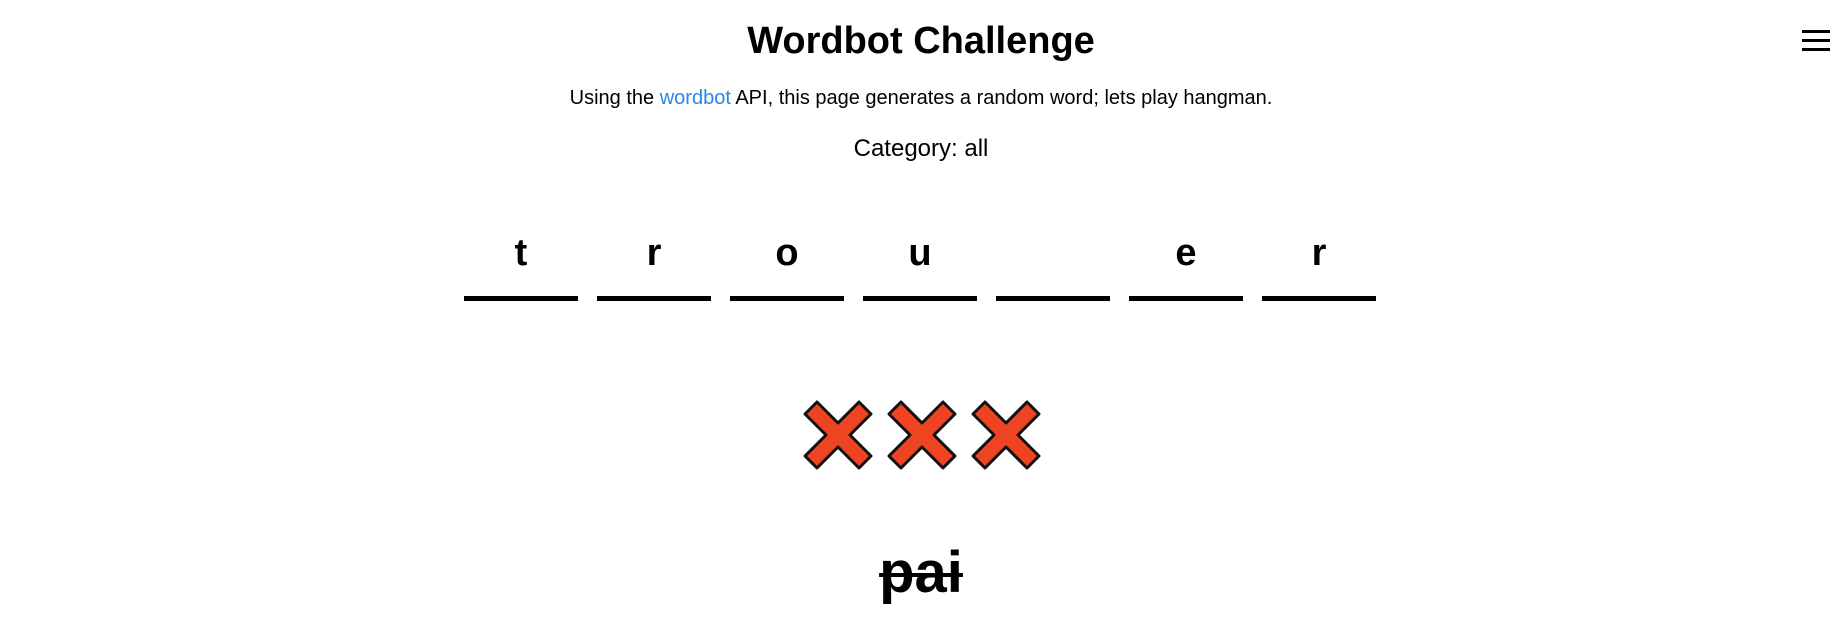 The height and width of the screenshot is (638, 1842). I want to click on slot-letter: t, so click(521, 253).